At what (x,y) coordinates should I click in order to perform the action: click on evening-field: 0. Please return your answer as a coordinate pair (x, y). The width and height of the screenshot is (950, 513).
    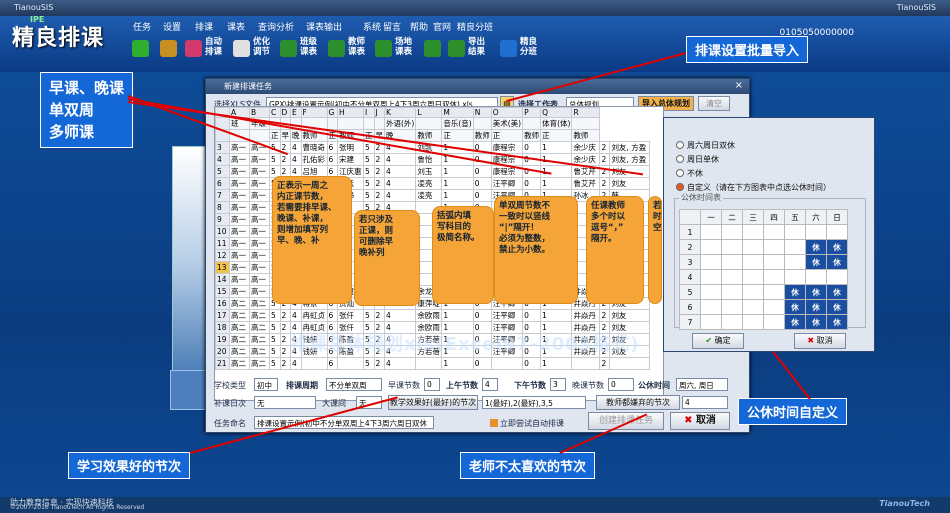
    Looking at the image, I should click on (621, 384).